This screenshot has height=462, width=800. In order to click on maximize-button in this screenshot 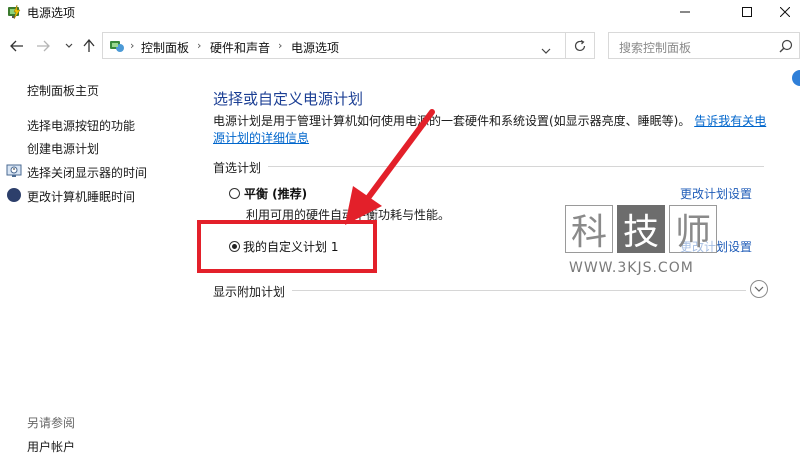, I will do `click(747, 12)`.